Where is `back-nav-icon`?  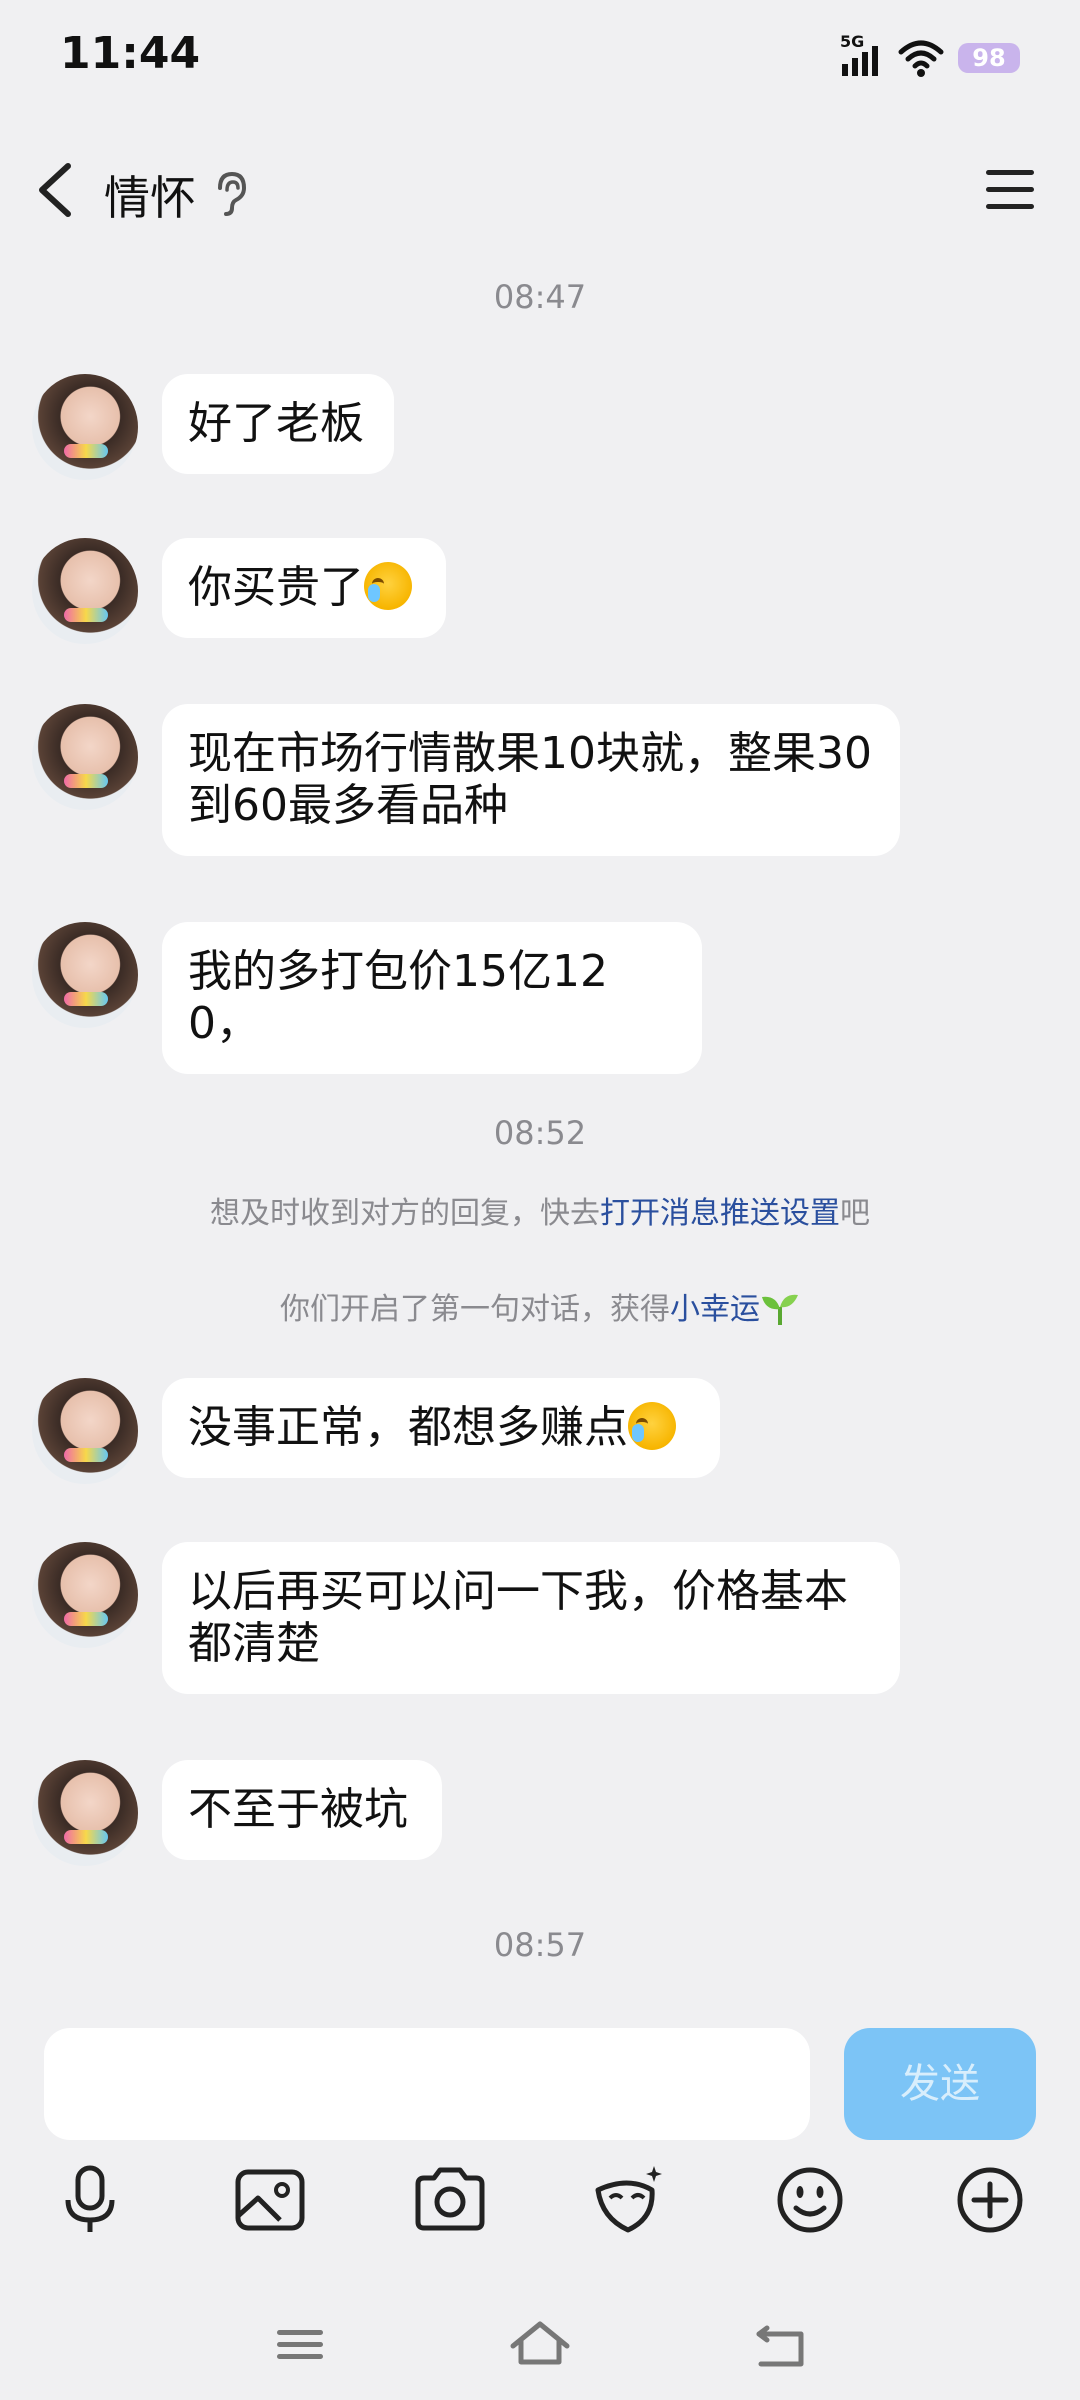 back-nav-icon is located at coordinates (780, 2345).